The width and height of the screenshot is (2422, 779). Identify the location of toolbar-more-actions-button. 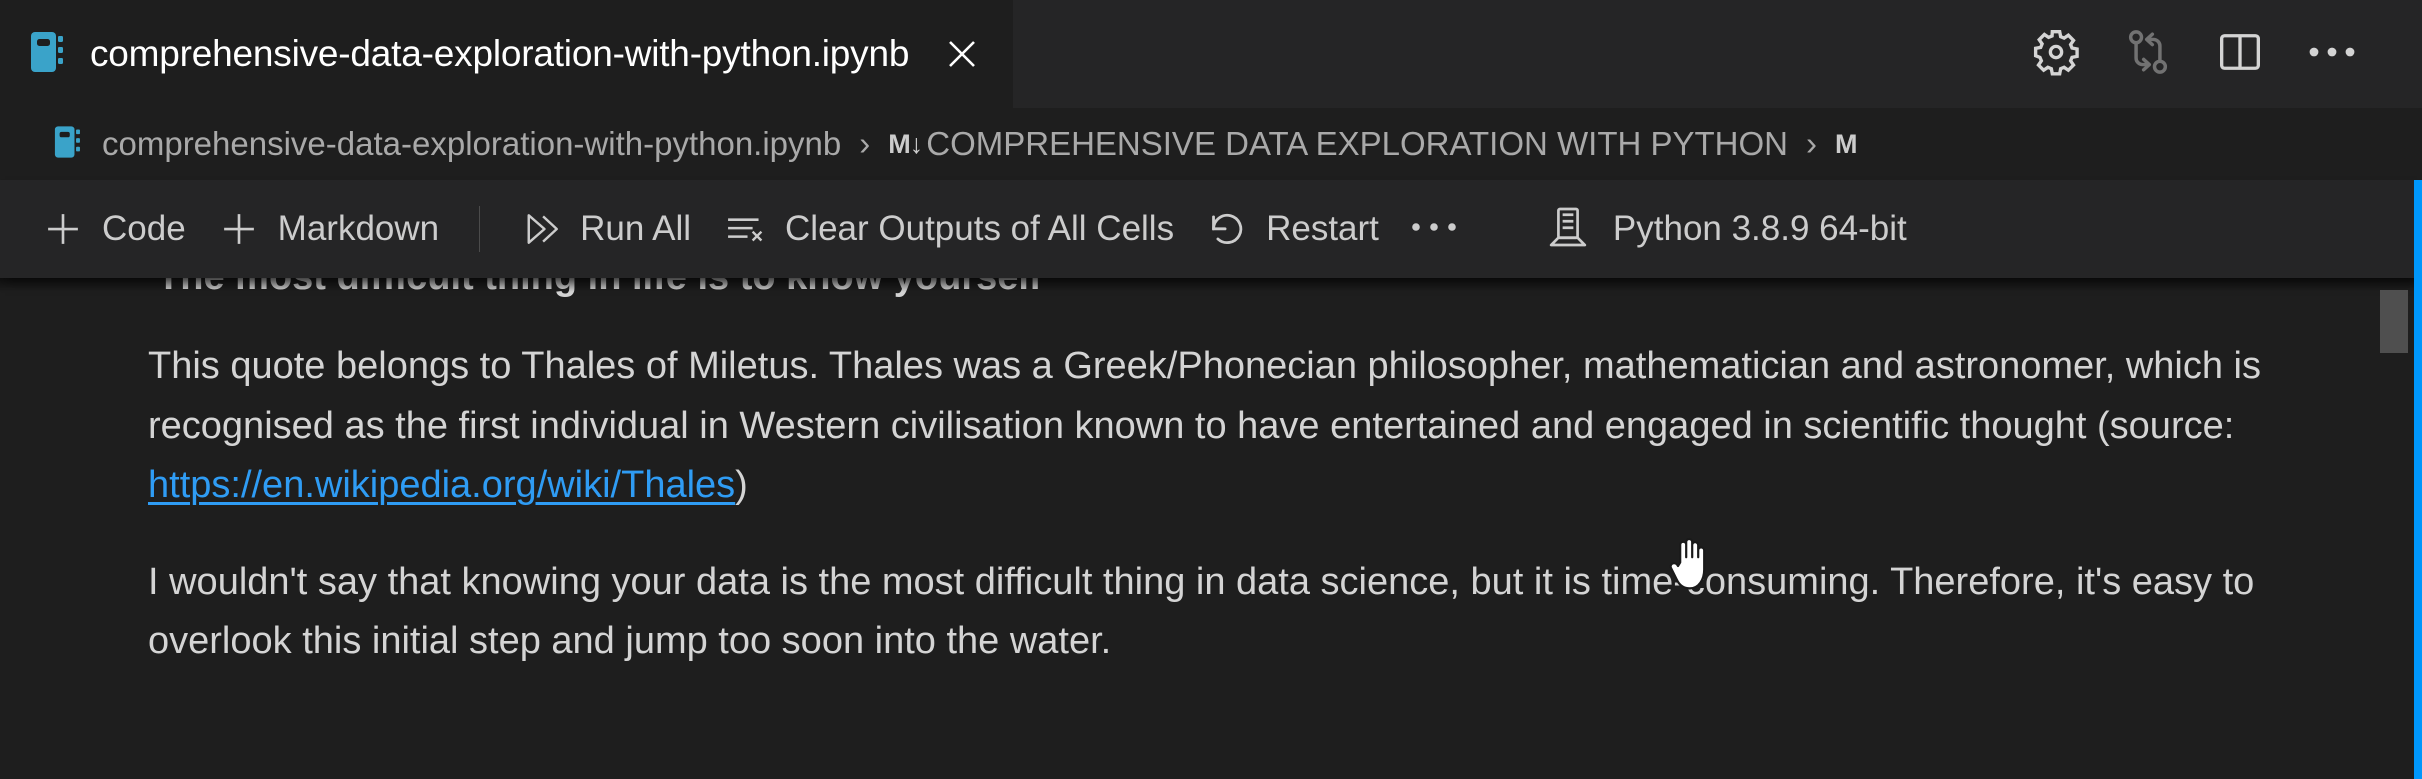
(1434, 229).